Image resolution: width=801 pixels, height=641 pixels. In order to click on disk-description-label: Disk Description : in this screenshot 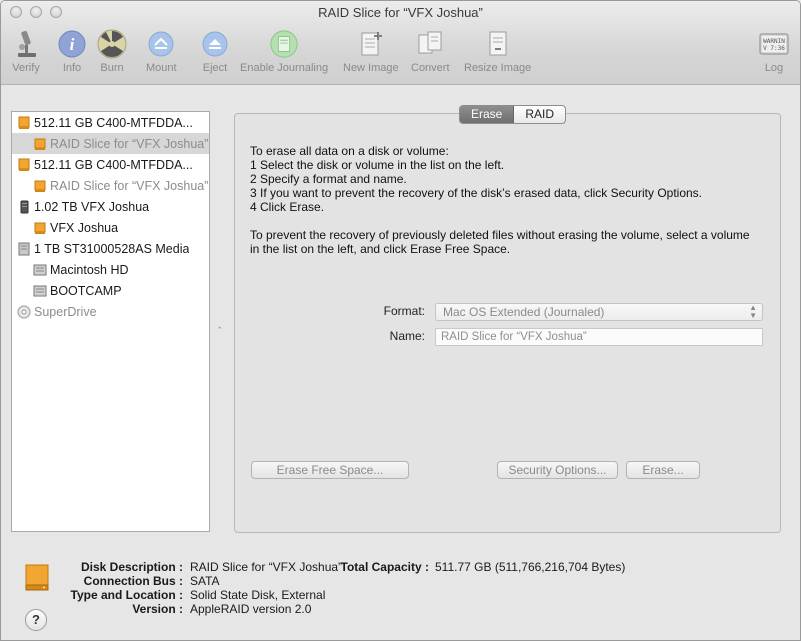, I will do `click(131, 567)`.